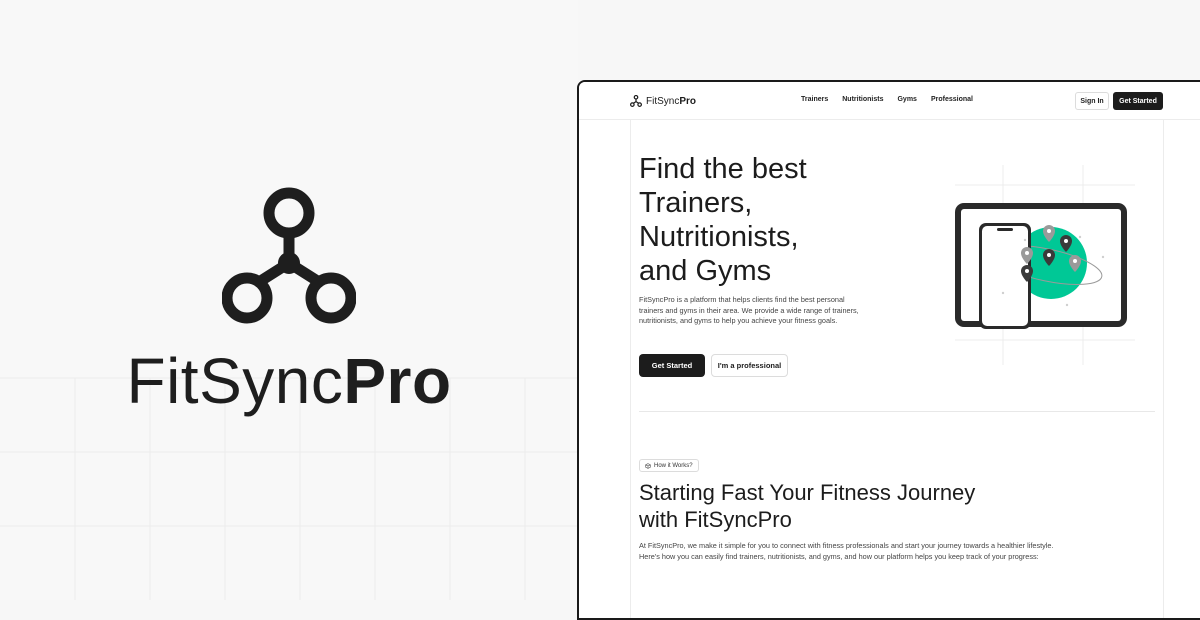 The height and width of the screenshot is (620, 1200). What do you see at coordinates (887, 99) in the screenshot?
I see `main-nav: Trainers Nutritionists Gyms Professional` at bounding box center [887, 99].